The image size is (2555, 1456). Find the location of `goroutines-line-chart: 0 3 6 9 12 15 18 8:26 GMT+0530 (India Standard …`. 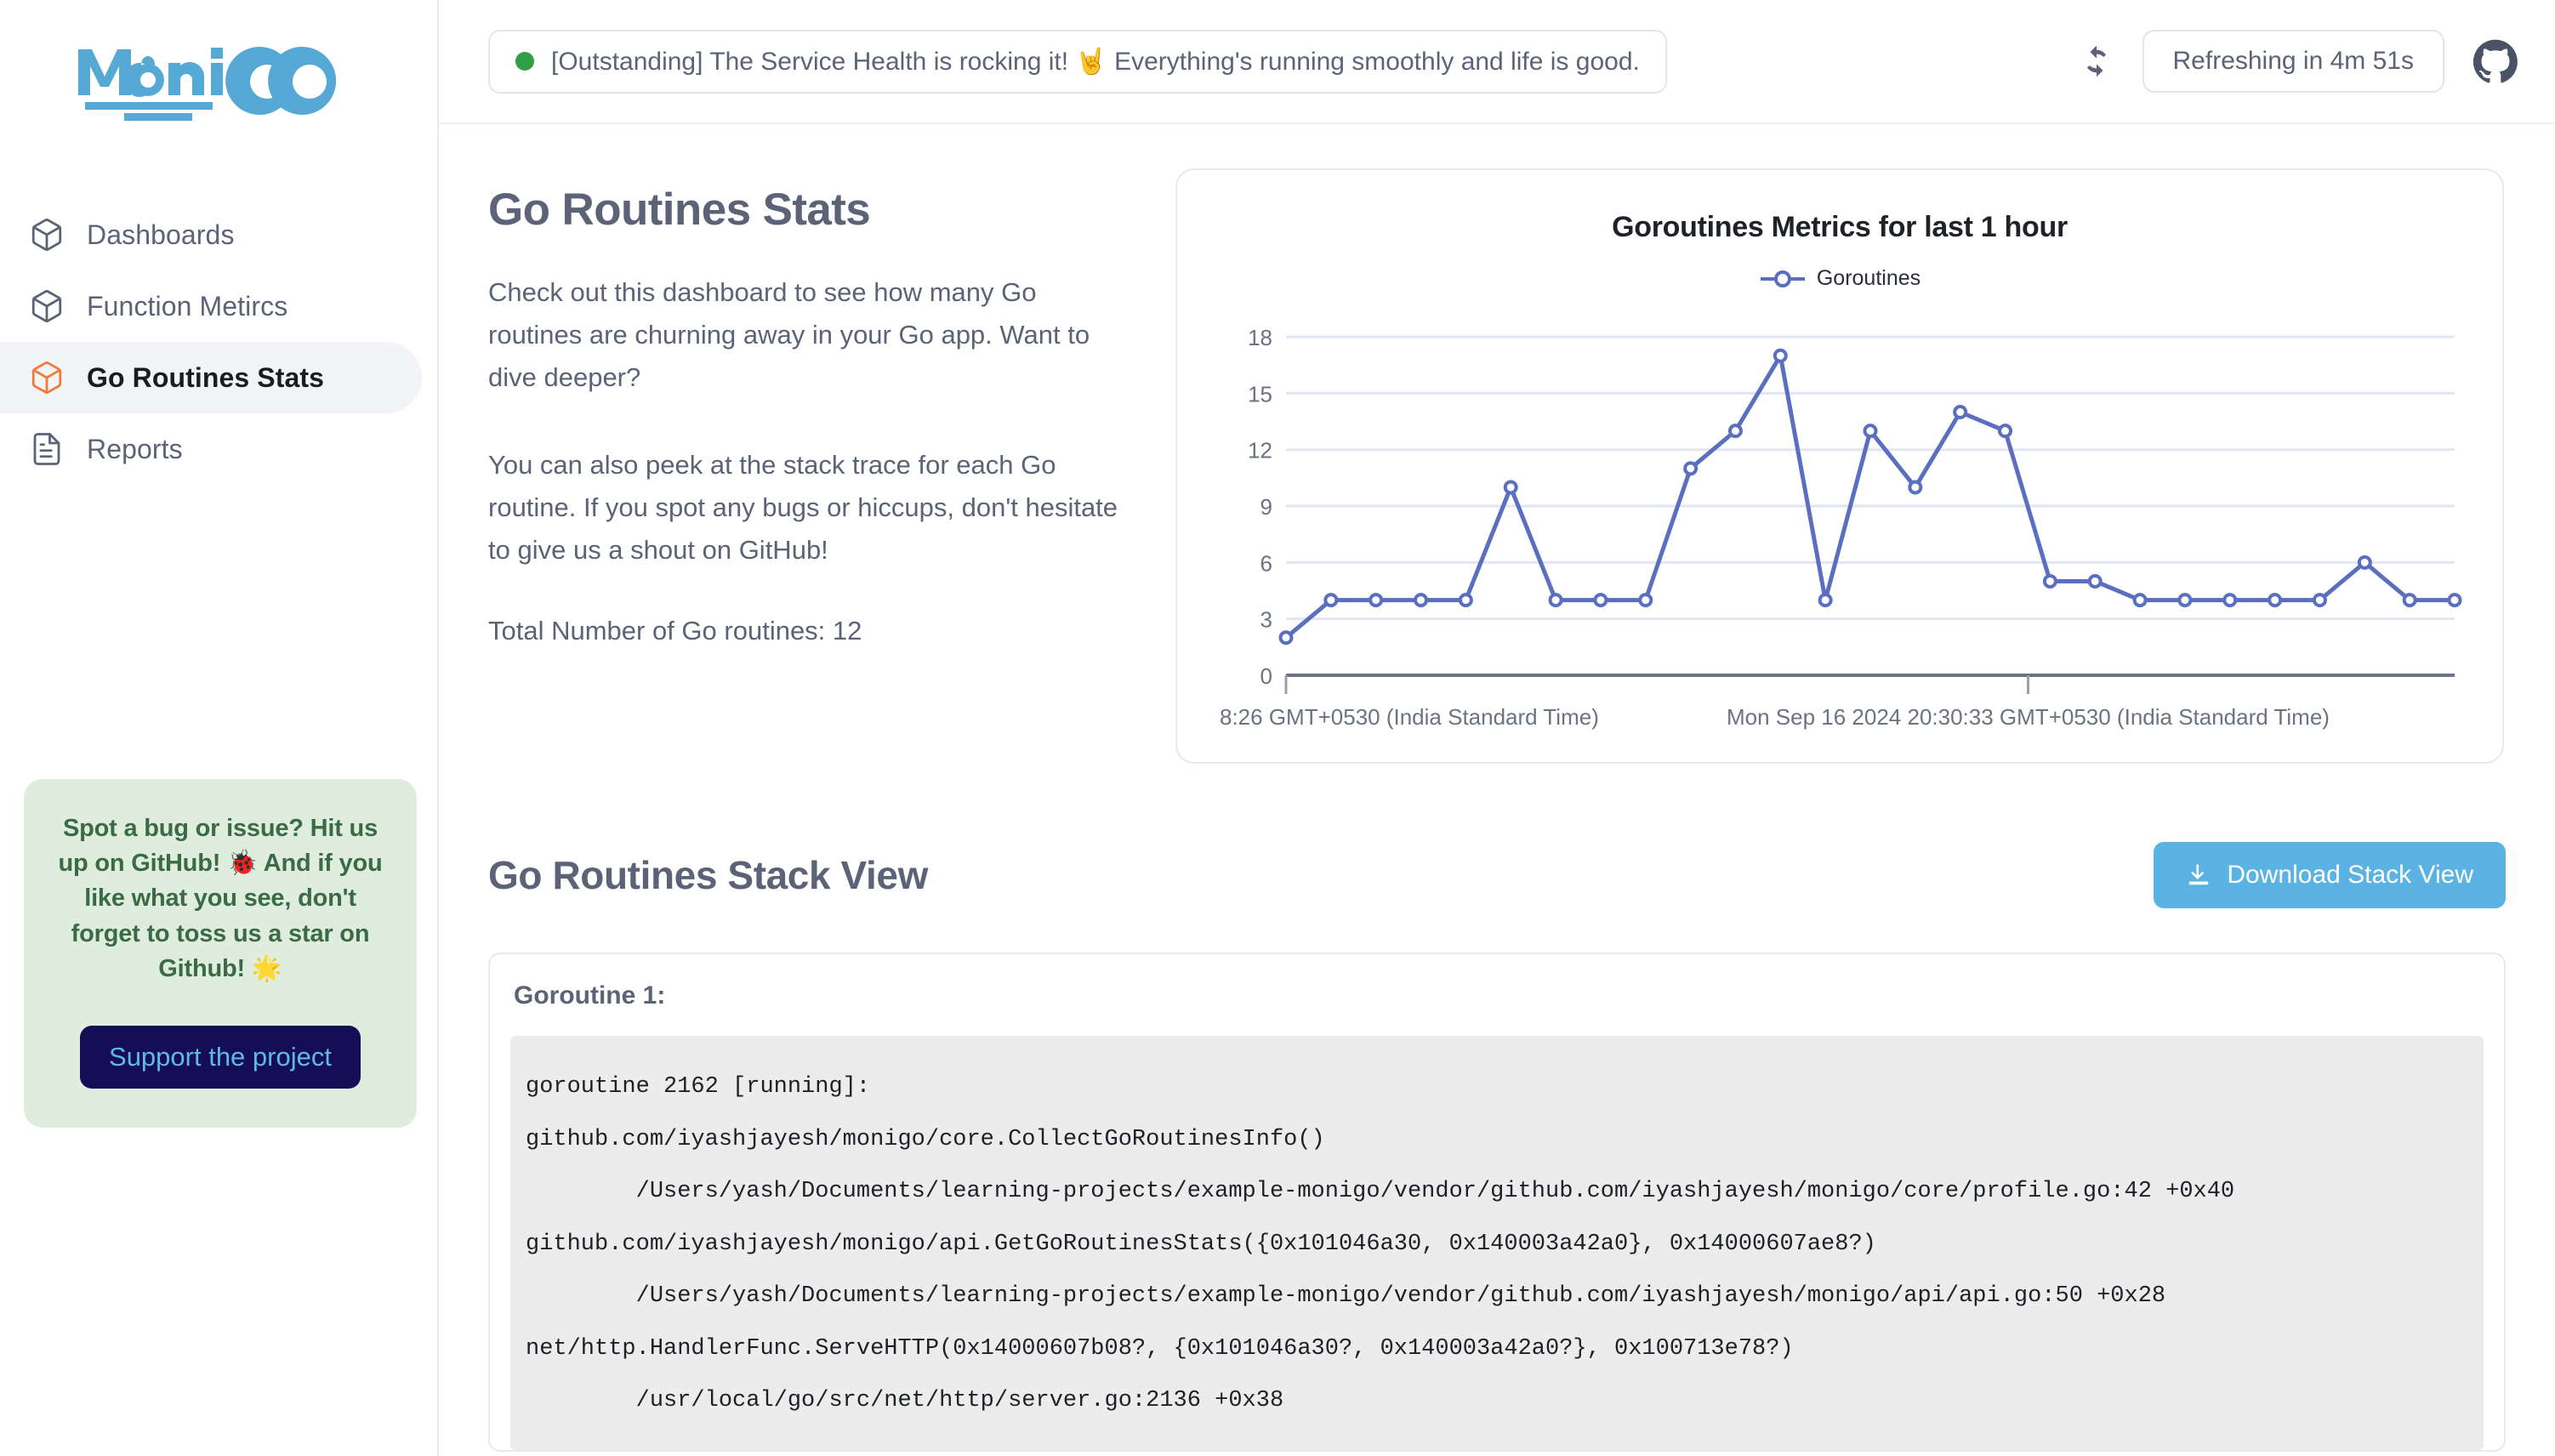

goroutines-line-chart: 0 3 6 9 12 15 18 8:26 GMT+0530 (India Standard … is located at coordinates (1841, 527).